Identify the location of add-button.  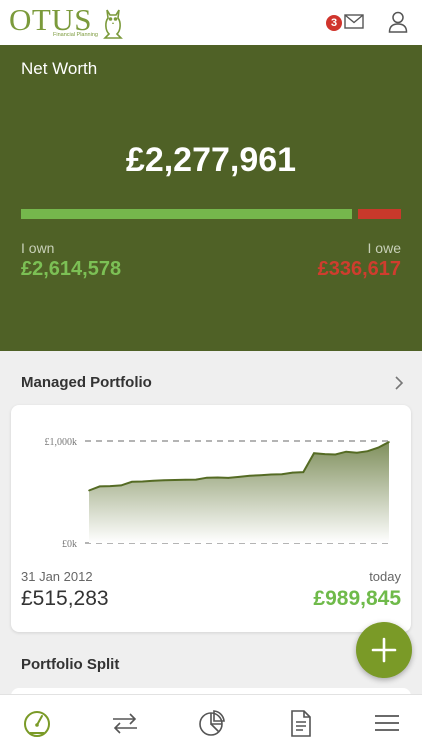
(384, 650).